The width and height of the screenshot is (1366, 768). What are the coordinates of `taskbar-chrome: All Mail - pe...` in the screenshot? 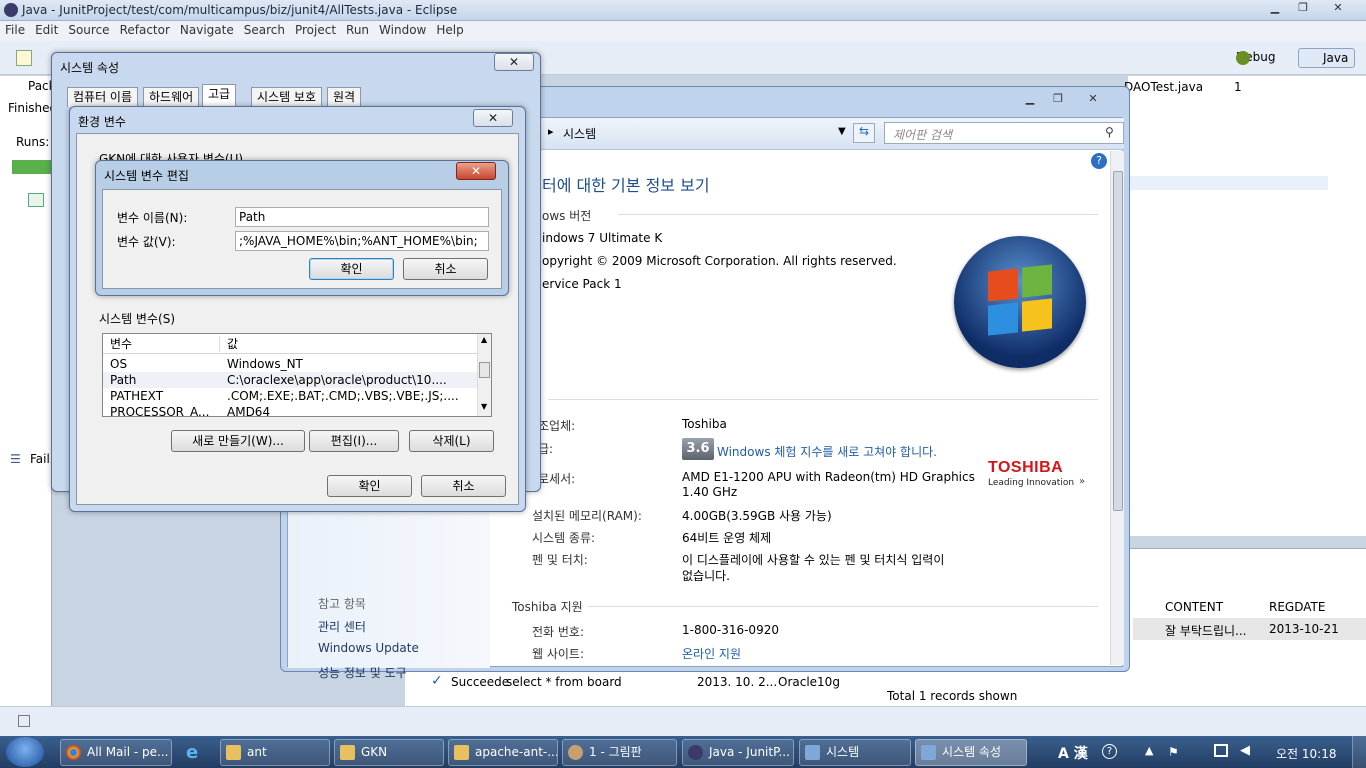 It's located at (116, 752).